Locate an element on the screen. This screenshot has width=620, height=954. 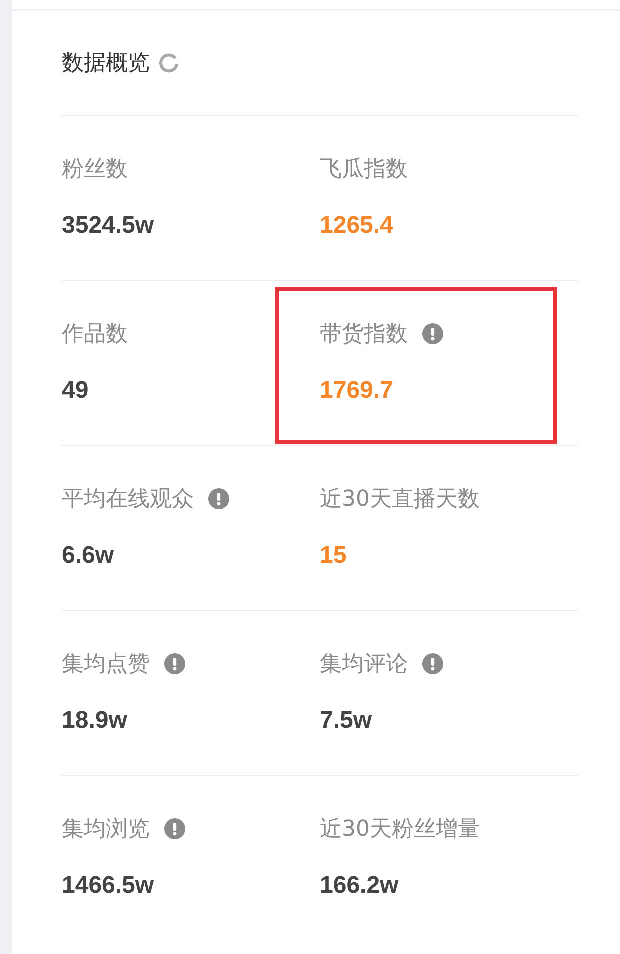
metric-value: 6.6w is located at coordinates (88, 556).